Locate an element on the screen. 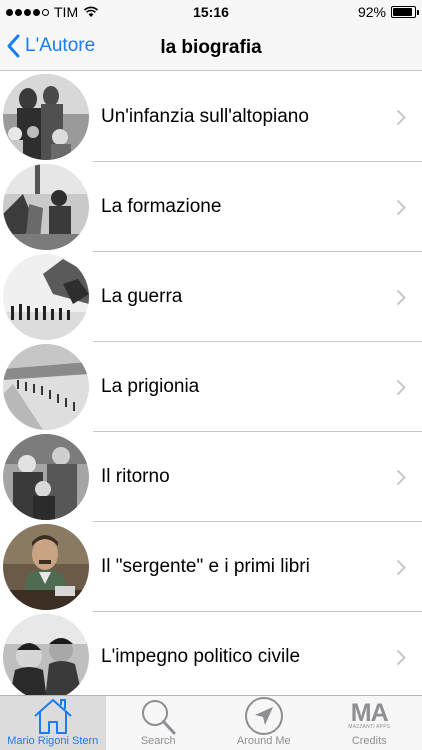 Image resolution: width=422 pixels, height=750 pixels. list-item-label: L'impegno politico civile is located at coordinates (201, 656).